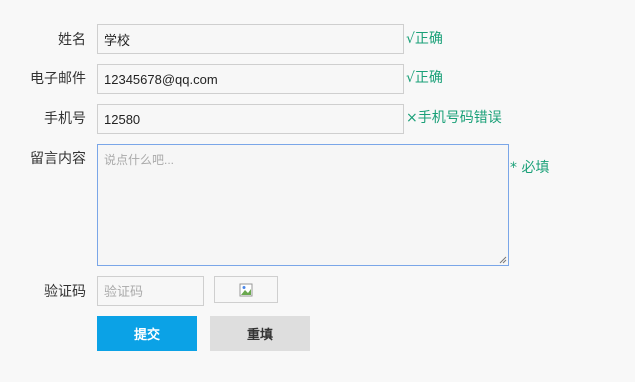 This screenshot has width=635, height=382. What do you see at coordinates (424, 39) in the screenshot?
I see `name-status: √正确` at bounding box center [424, 39].